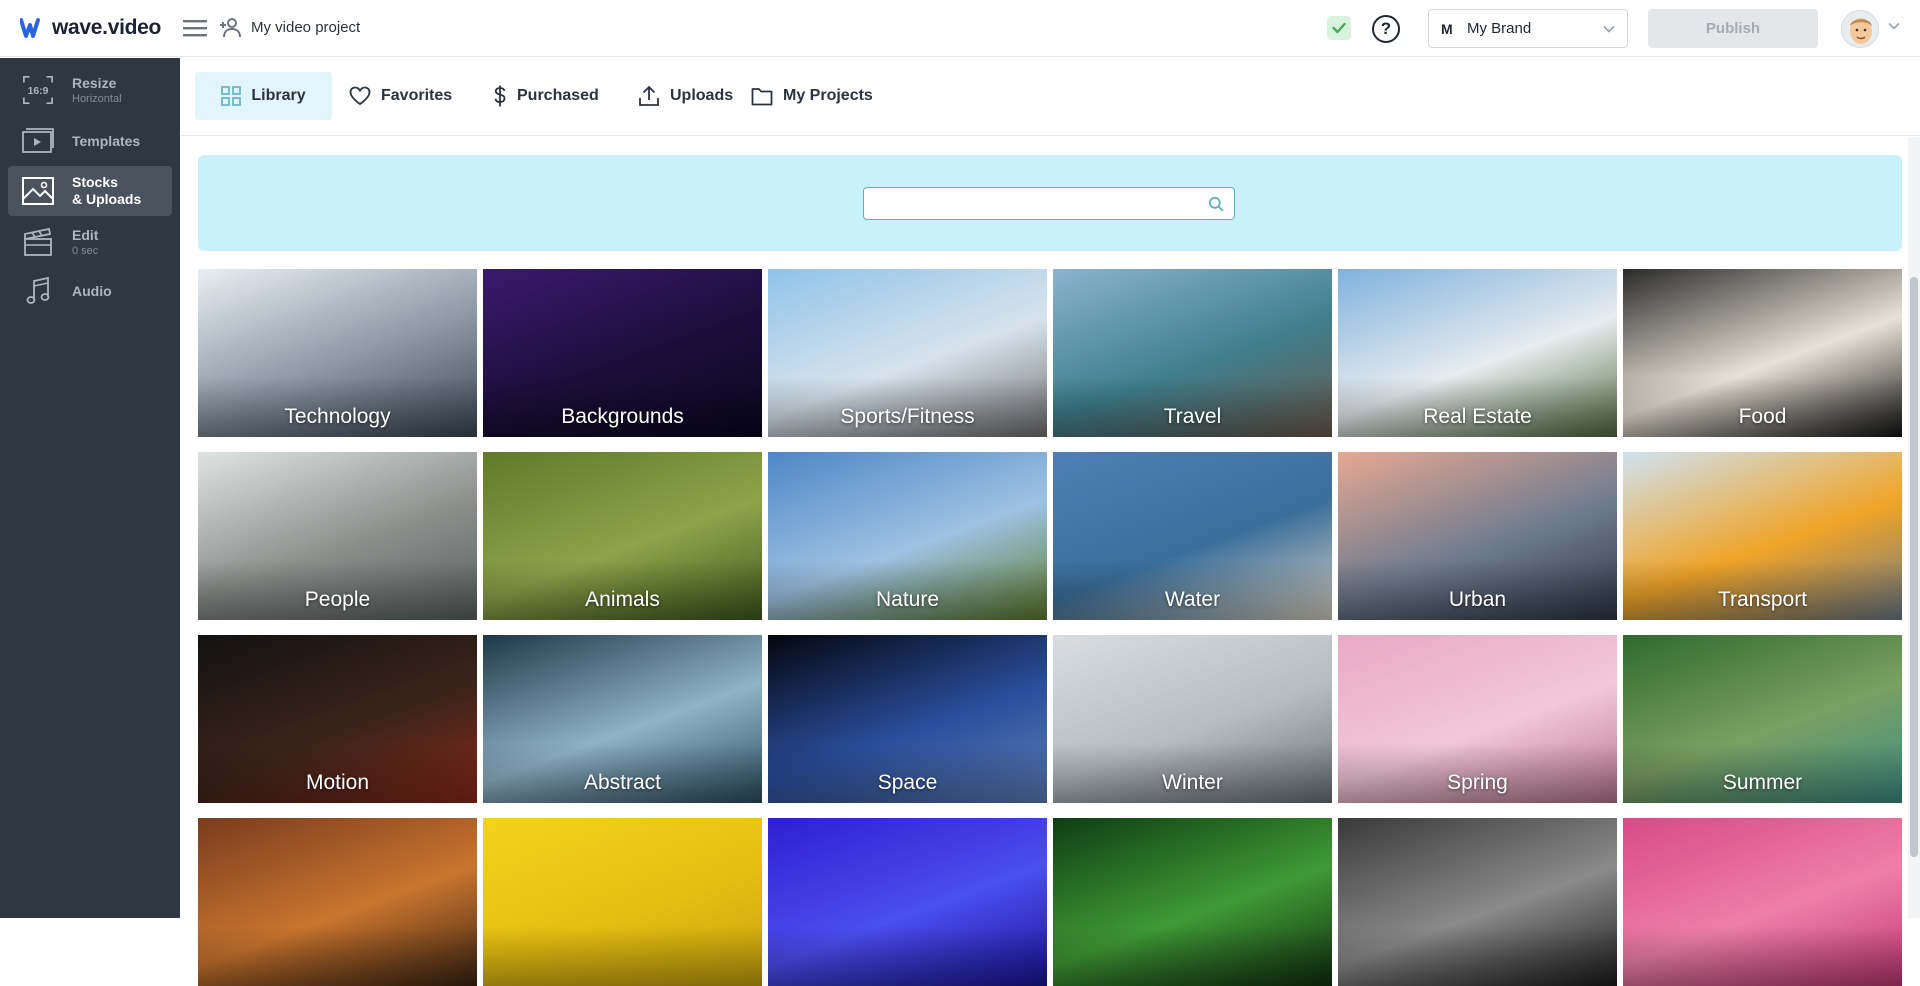  Describe the element at coordinates (1762, 599) in the screenshot. I see `category-label: Transport` at that location.